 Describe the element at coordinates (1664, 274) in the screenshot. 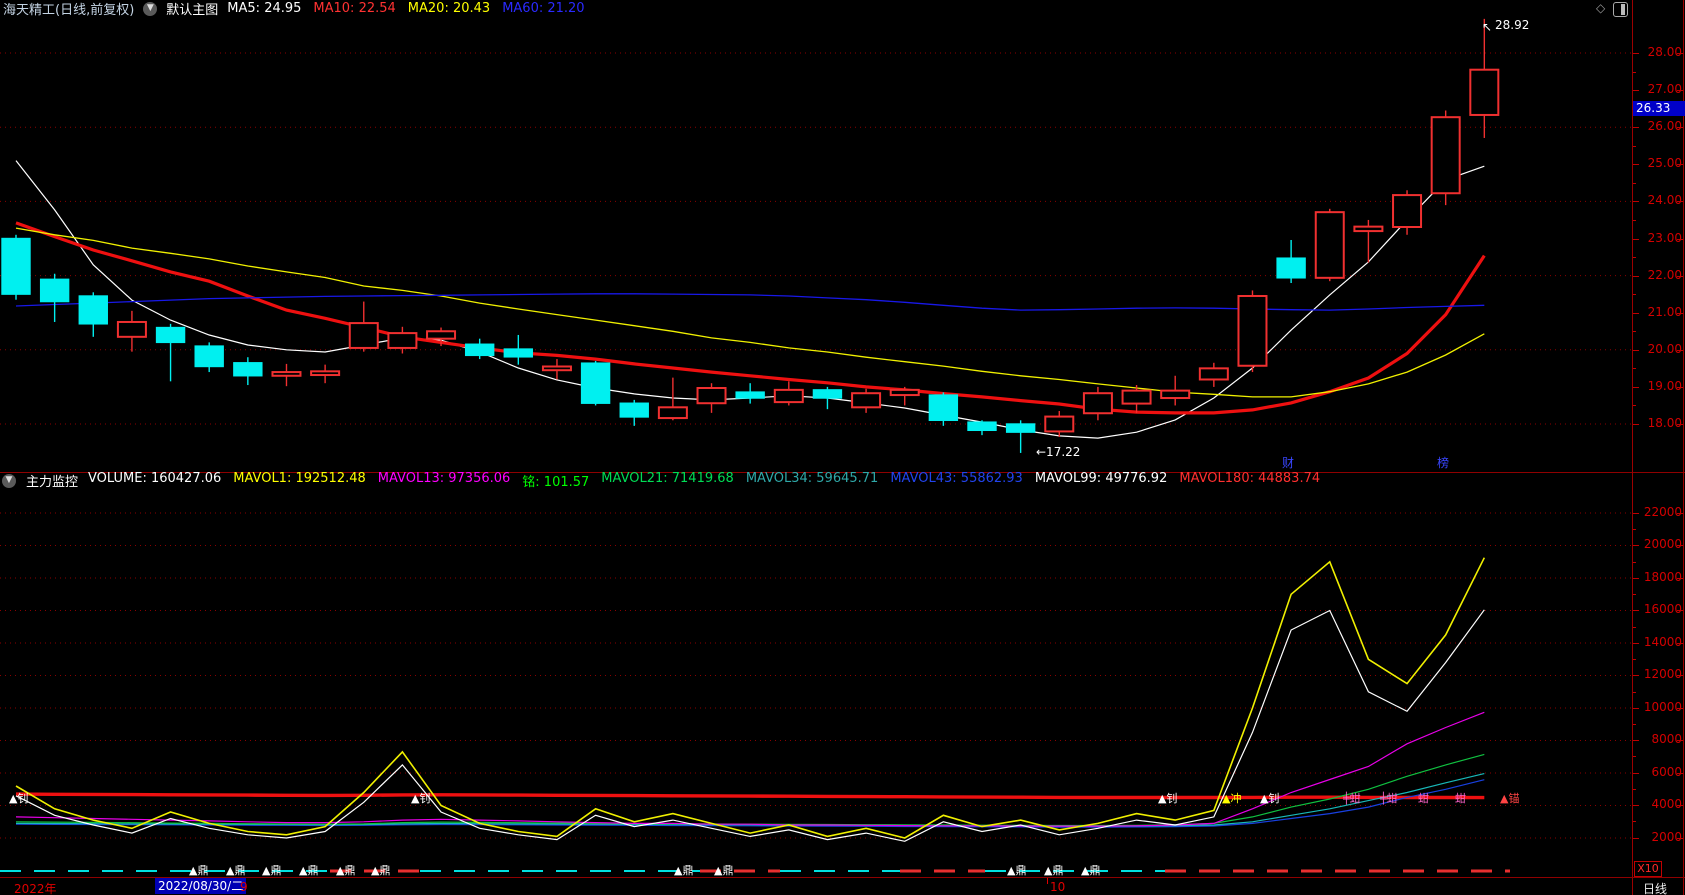

I see `price-label-22.00: 22.00` at that location.